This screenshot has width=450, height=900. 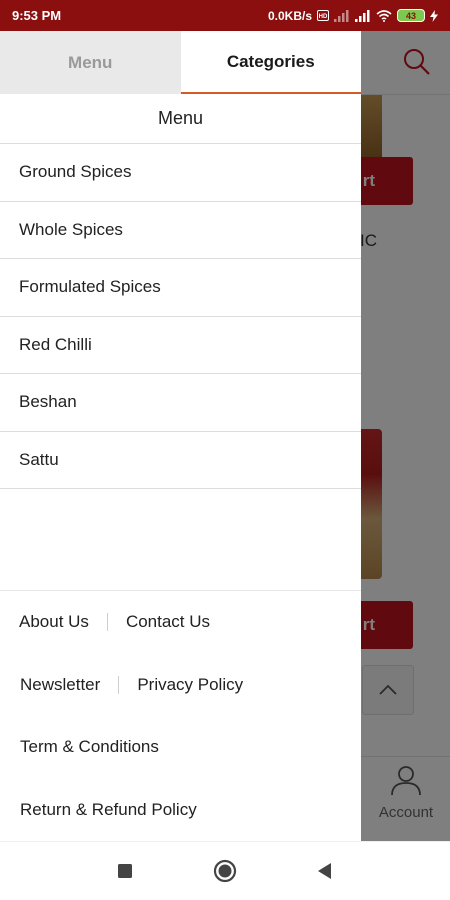 I want to click on tab-menu: Menu, so click(x=90, y=62).